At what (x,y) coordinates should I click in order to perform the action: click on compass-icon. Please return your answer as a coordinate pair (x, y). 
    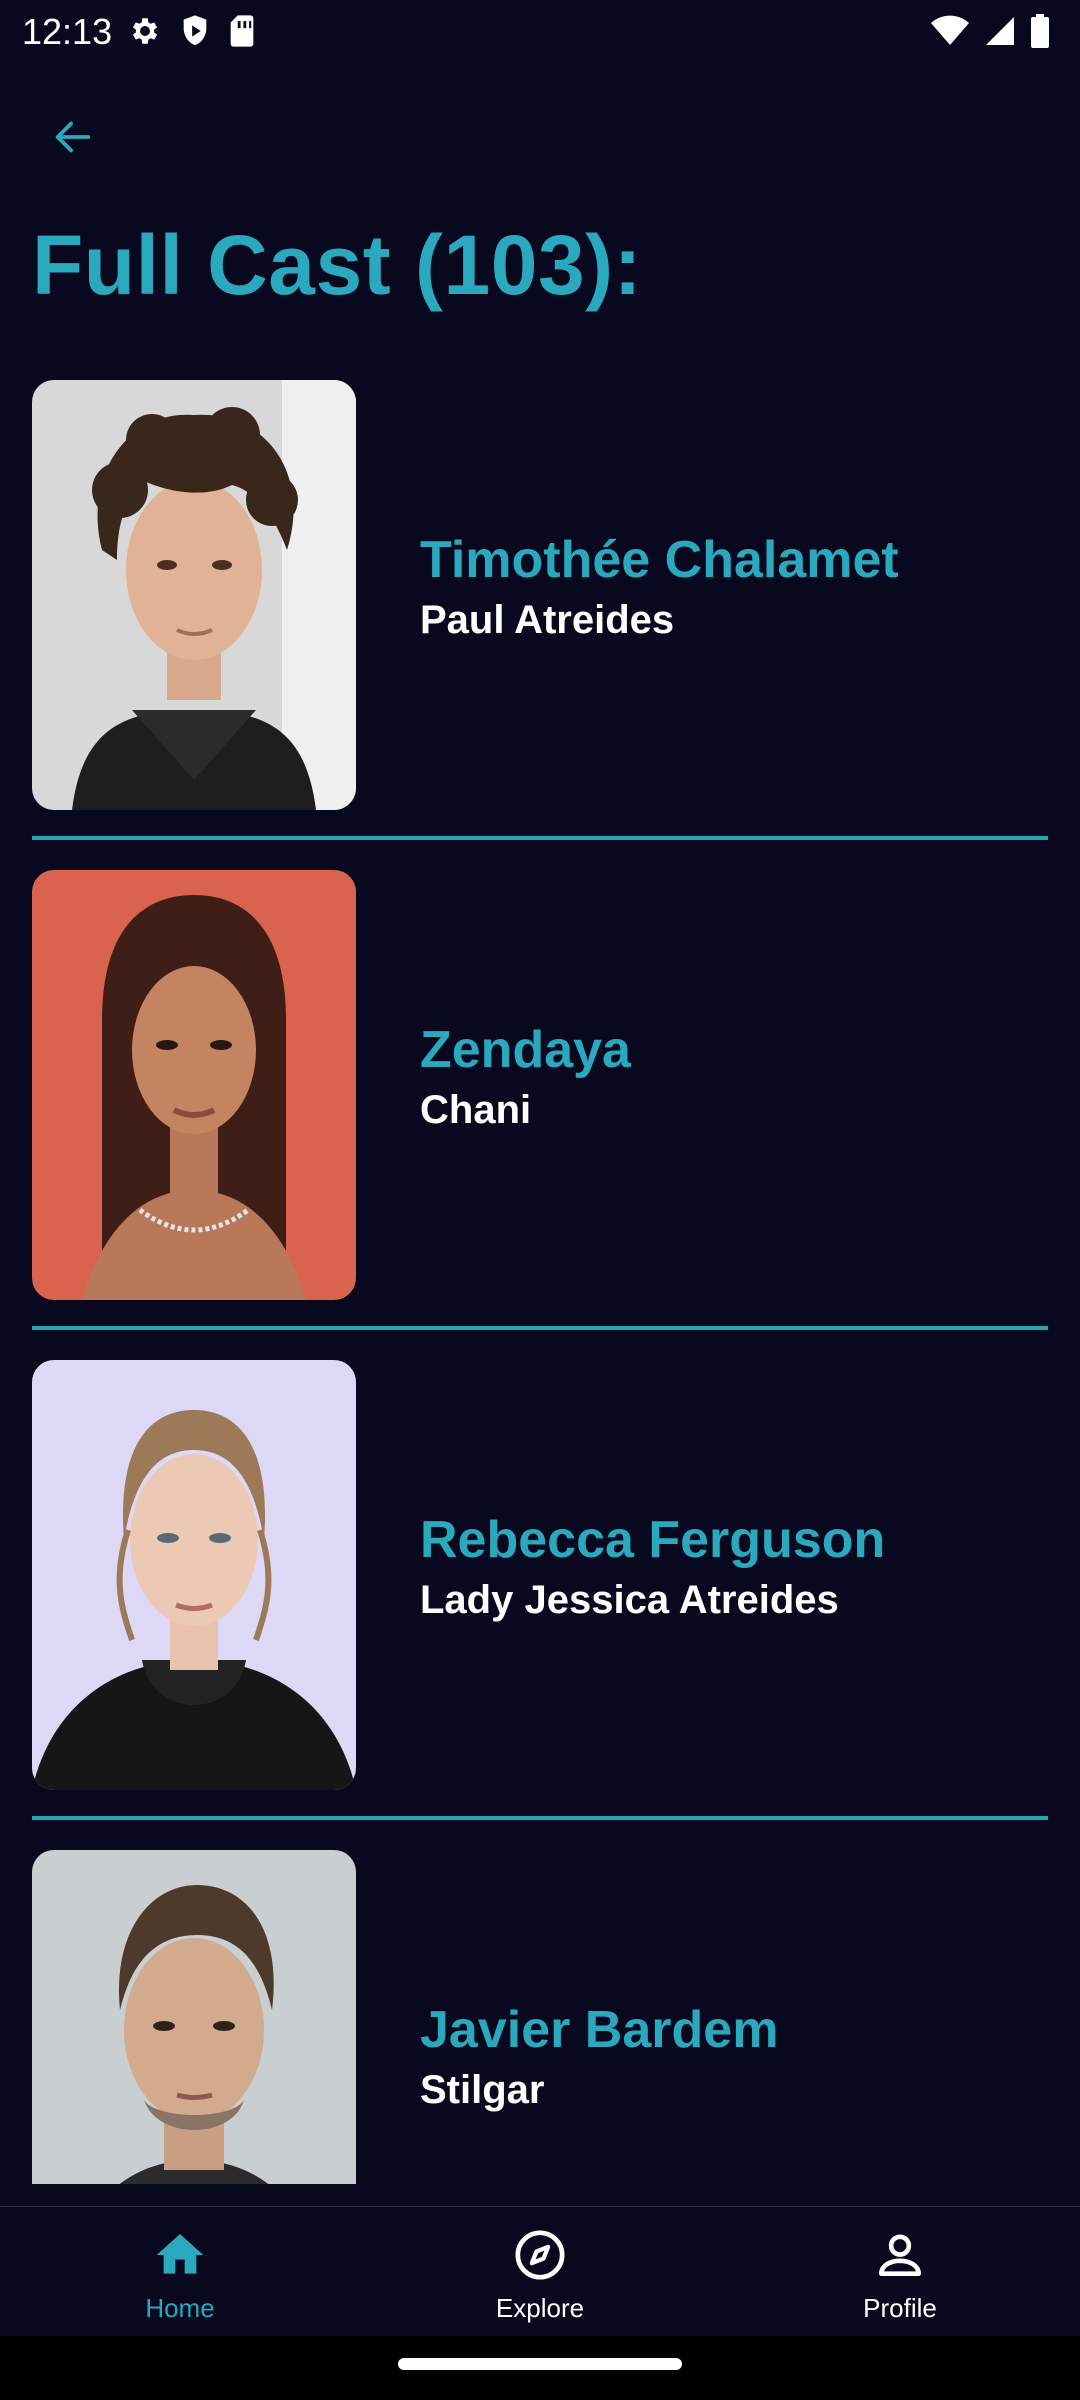
    Looking at the image, I should click on (540, 2255).